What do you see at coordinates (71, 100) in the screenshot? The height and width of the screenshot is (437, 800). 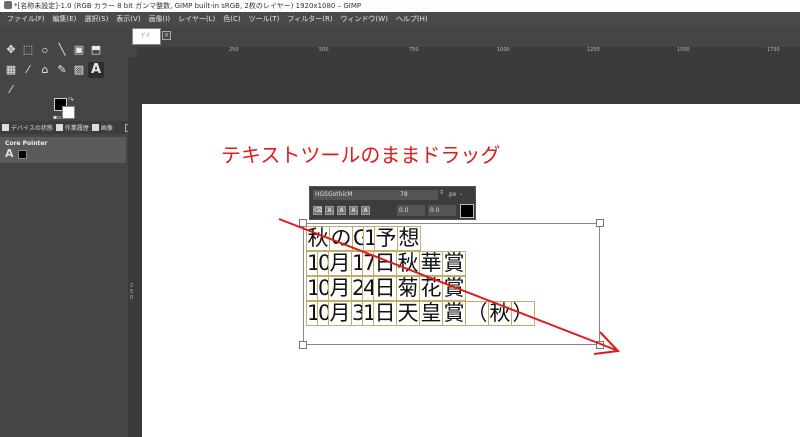 I see `swap-colors-icon: ↷` at bounding box center [71, 100].